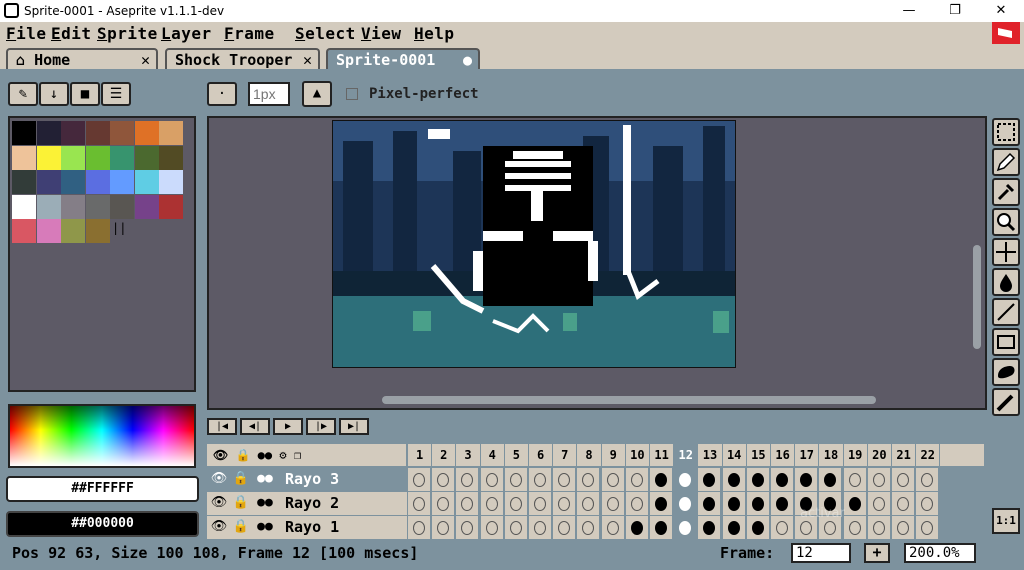  I want to click on brush-type-button: ·, so click(222, 94).